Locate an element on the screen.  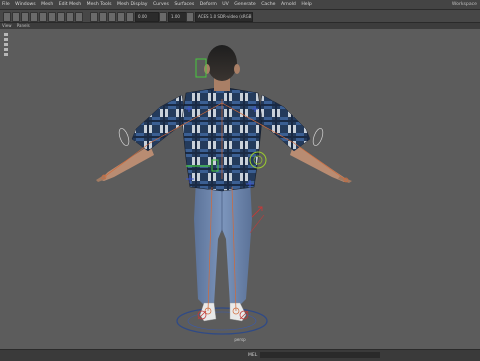
right-forearm is located at coordinates (319, 162).